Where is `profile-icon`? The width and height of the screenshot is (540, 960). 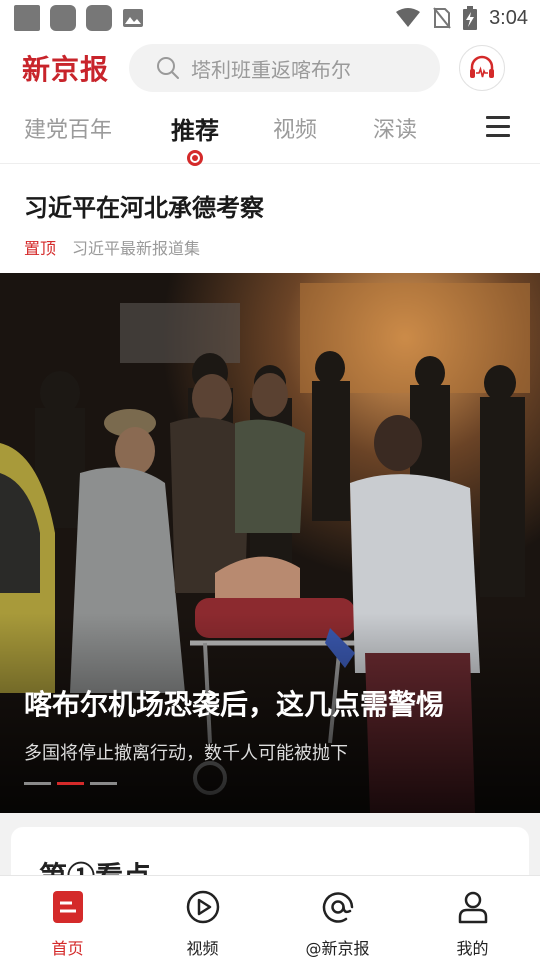
profile-icon is located at coordinates (472, 907).